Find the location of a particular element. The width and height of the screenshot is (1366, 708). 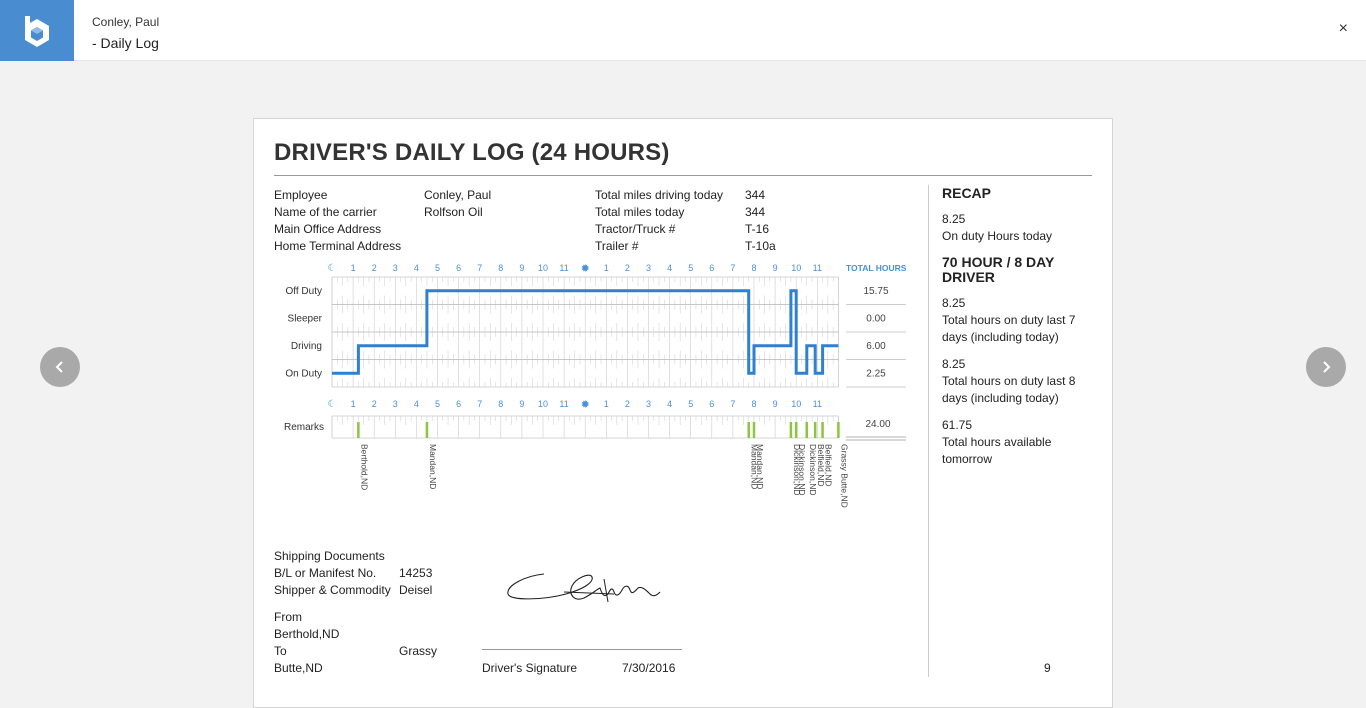

grand-total-value: 24.00 is located at coordinates (877, 424).